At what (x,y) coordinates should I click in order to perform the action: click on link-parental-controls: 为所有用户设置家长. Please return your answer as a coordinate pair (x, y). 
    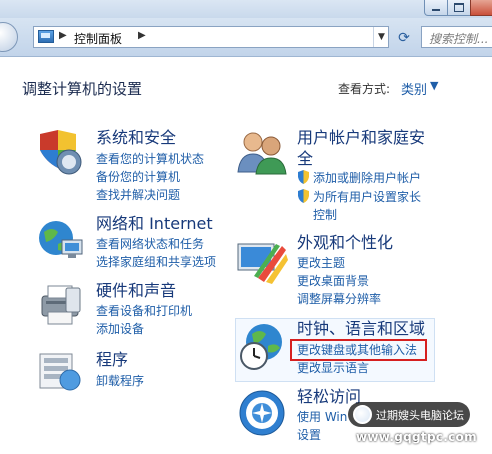
    Looking at the image, I should click on (367, 197).